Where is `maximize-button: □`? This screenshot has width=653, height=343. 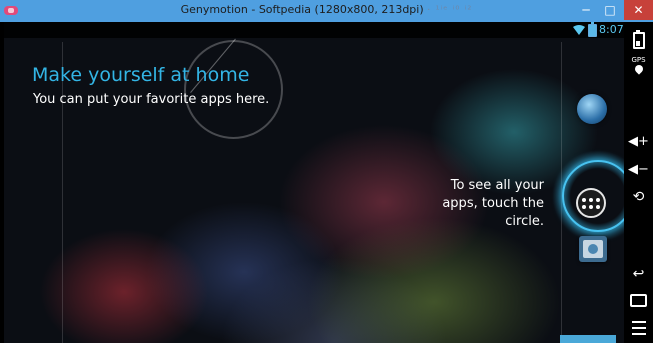
maximize-button: □ is located at coordinates (610, 10).